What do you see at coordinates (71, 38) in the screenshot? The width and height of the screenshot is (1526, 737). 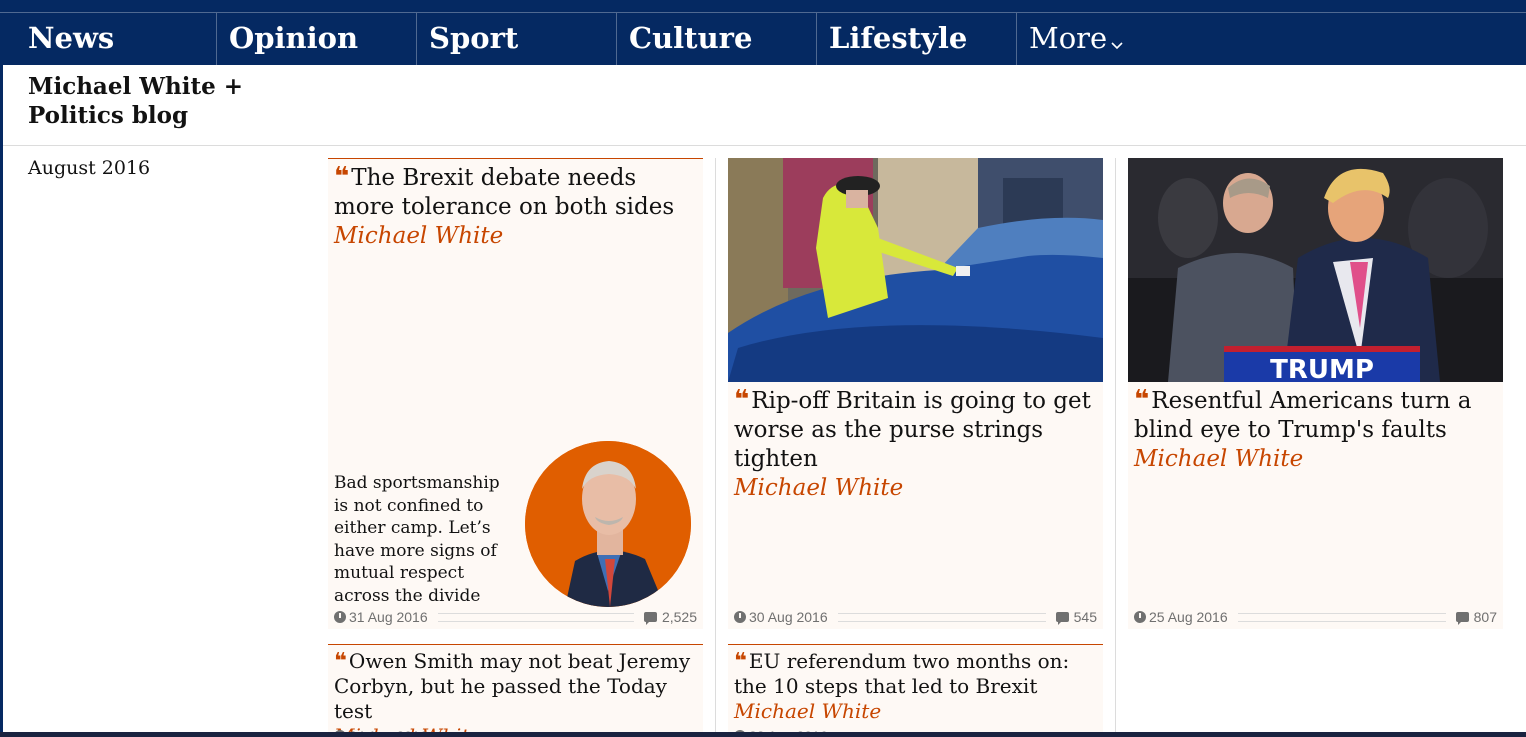 I see `nav-label: News` at bounding box center [71, 38].